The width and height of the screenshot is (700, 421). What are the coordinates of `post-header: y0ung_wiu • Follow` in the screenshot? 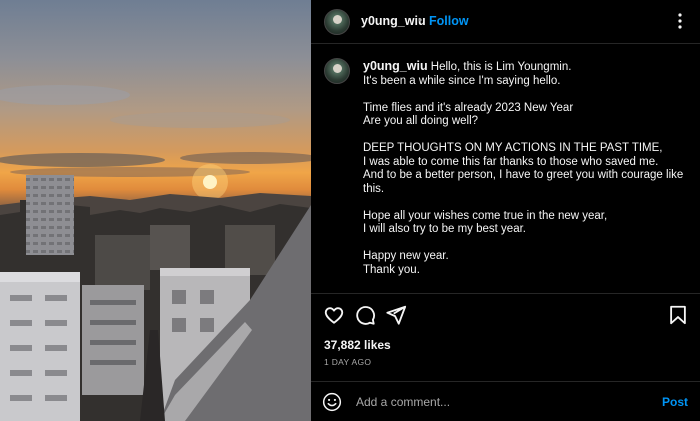 It's located at (505, 22).